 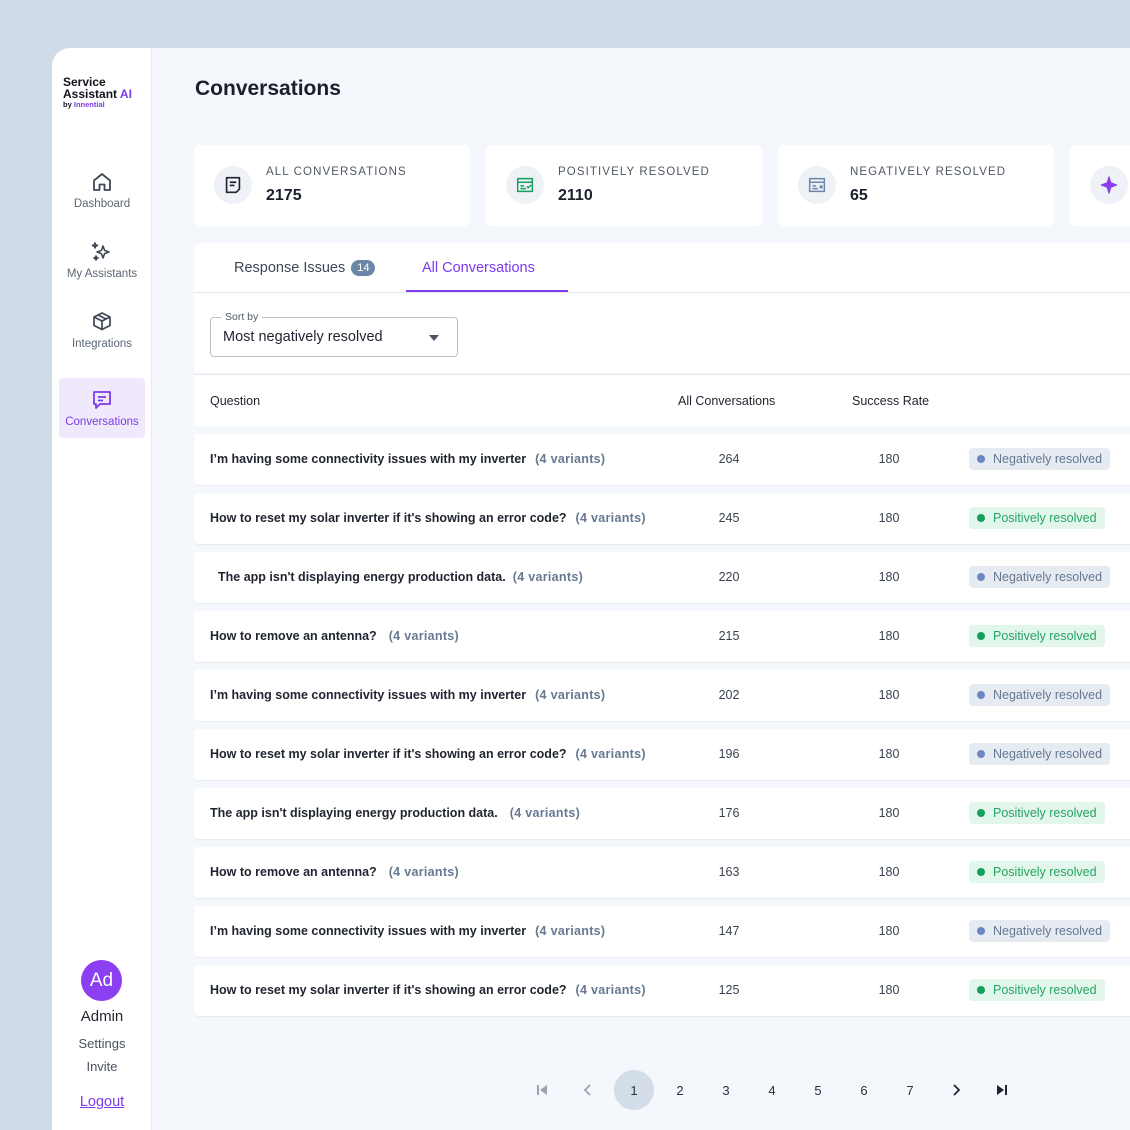 I want to click on package-icon, so click(x=102, y=321).